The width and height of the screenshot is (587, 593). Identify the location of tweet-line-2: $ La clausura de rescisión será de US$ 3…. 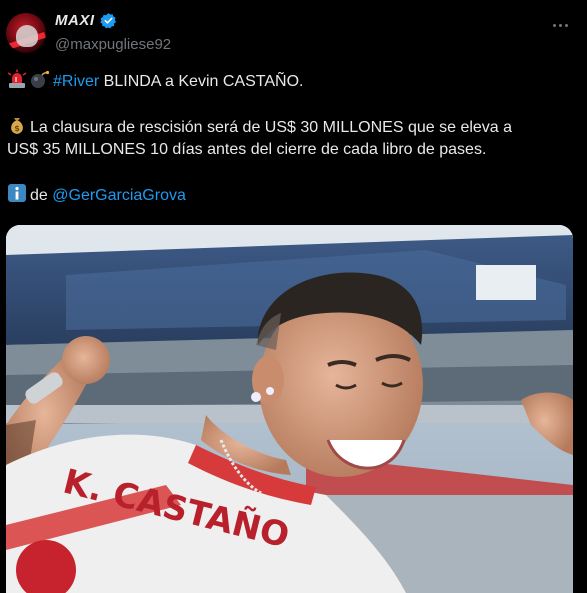
(289, 127).